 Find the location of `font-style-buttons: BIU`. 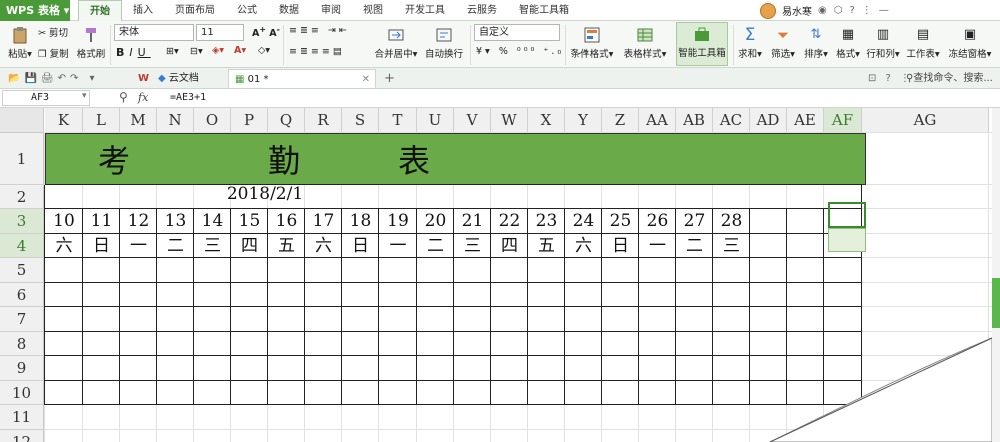

font-style-buttons: BIU is located at coordinates (133, 52).